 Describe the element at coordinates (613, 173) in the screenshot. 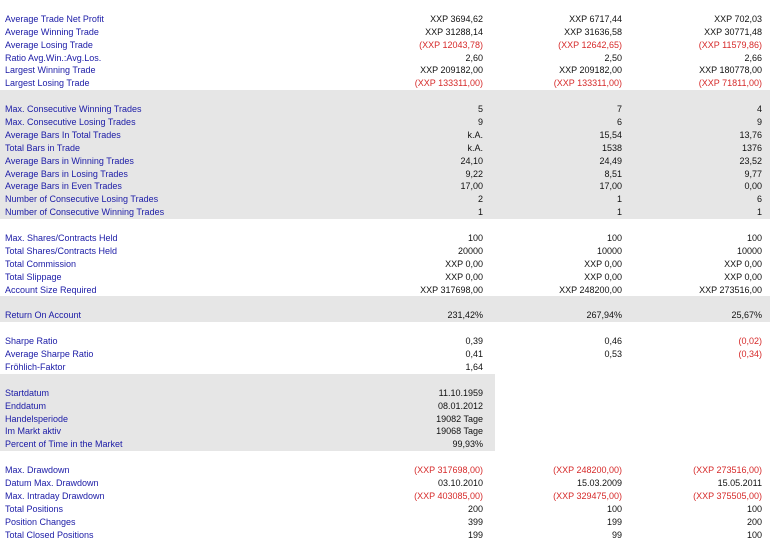

I see `value-cell-col-2: 8,51` at that location.